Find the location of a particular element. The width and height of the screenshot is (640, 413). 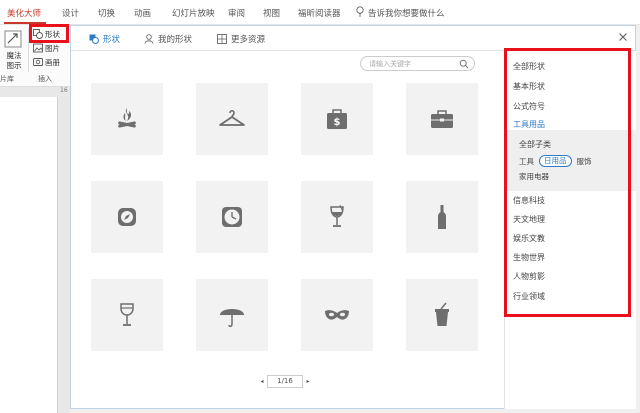

umbrella-icon is located at coordinates (232, 318).